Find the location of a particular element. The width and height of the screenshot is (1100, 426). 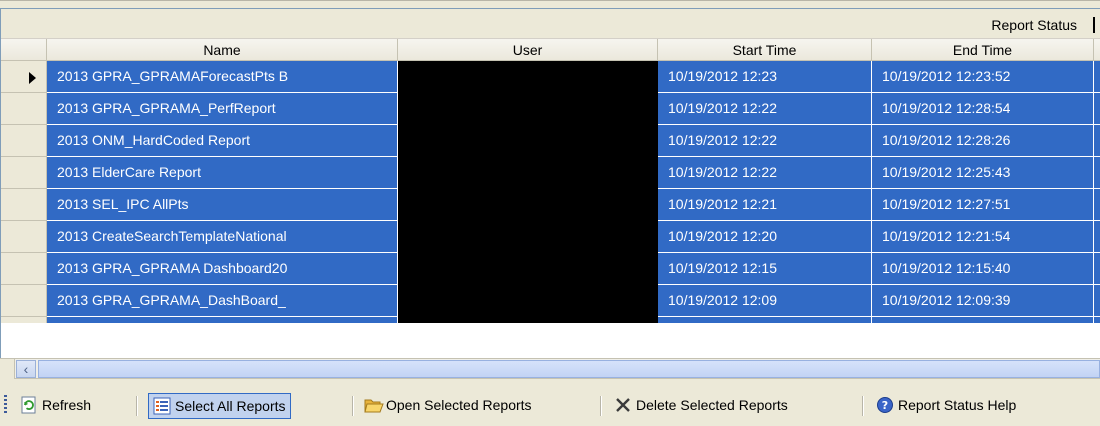

cell-start: 10/19/2012 12:15 is located at coordinates (765, 269).